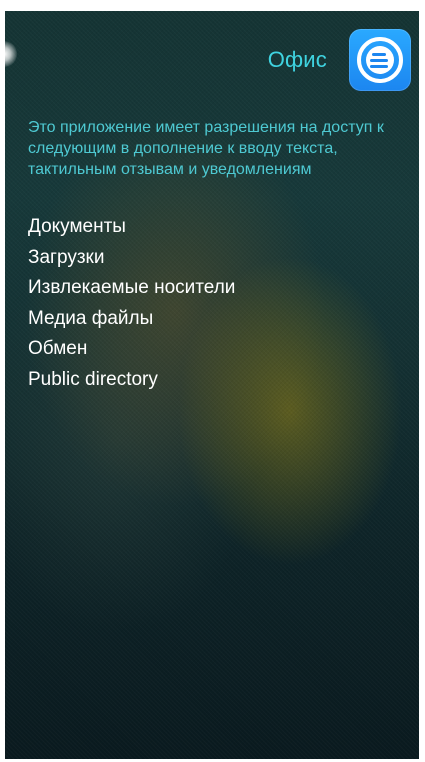 Image resolution: width=425 pixels, height=762 pixels. Describe the element at coordinates (77, 226) in the screenshot. I see `permission-item-documents: Документы` at that location.